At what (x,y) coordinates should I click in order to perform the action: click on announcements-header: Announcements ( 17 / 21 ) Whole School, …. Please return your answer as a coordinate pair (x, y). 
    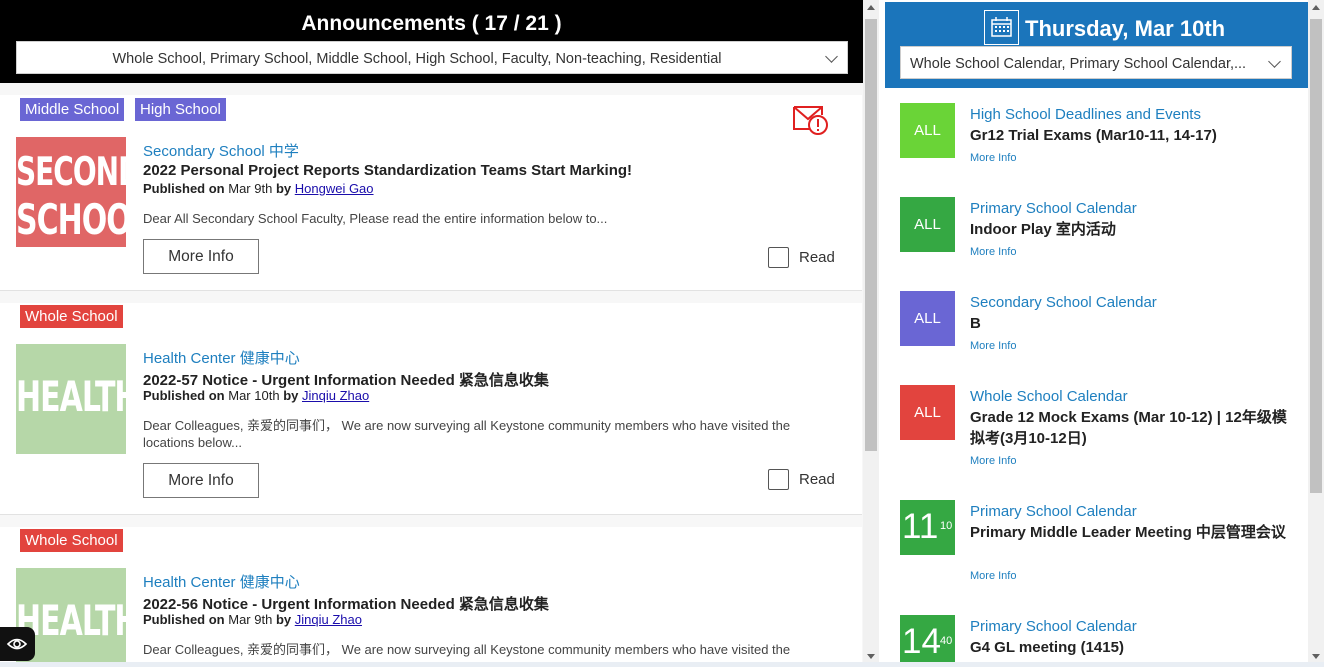
    Looking at the image, I should click on (431, 41).